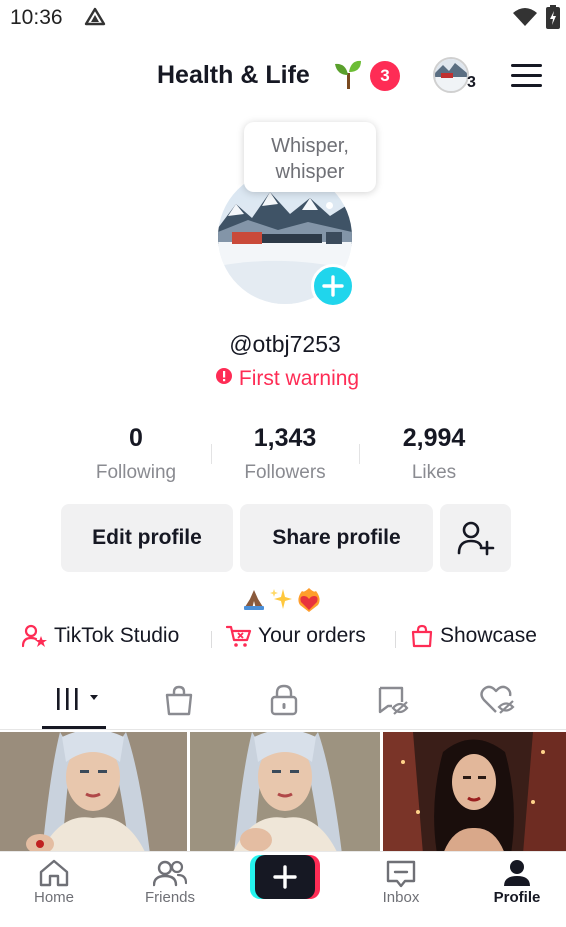  I want to click on content-tabs, so click(283, 703).